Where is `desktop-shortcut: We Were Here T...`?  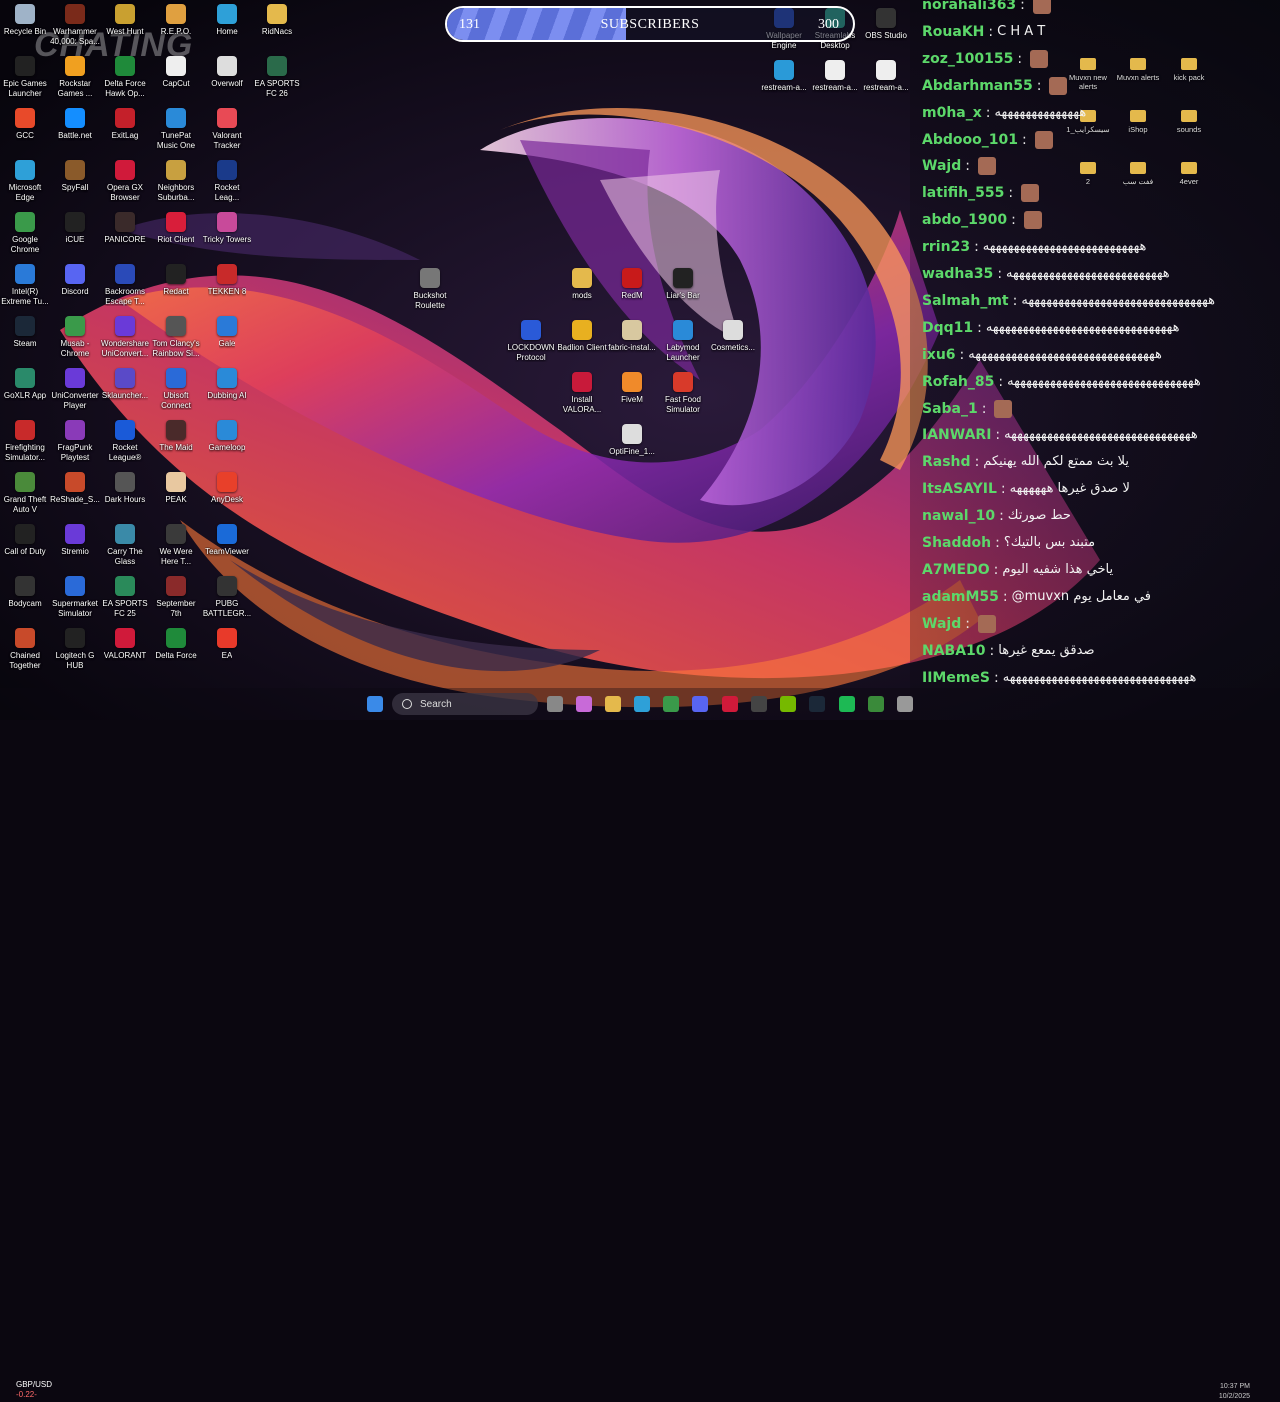 desktop-shortcut: We Were Here T... is located at coordinates (176, 546).